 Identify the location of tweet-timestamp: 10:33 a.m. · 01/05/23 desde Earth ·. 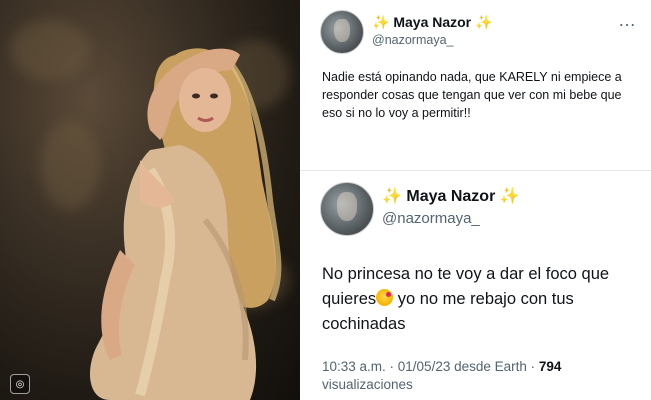
(430, 366).